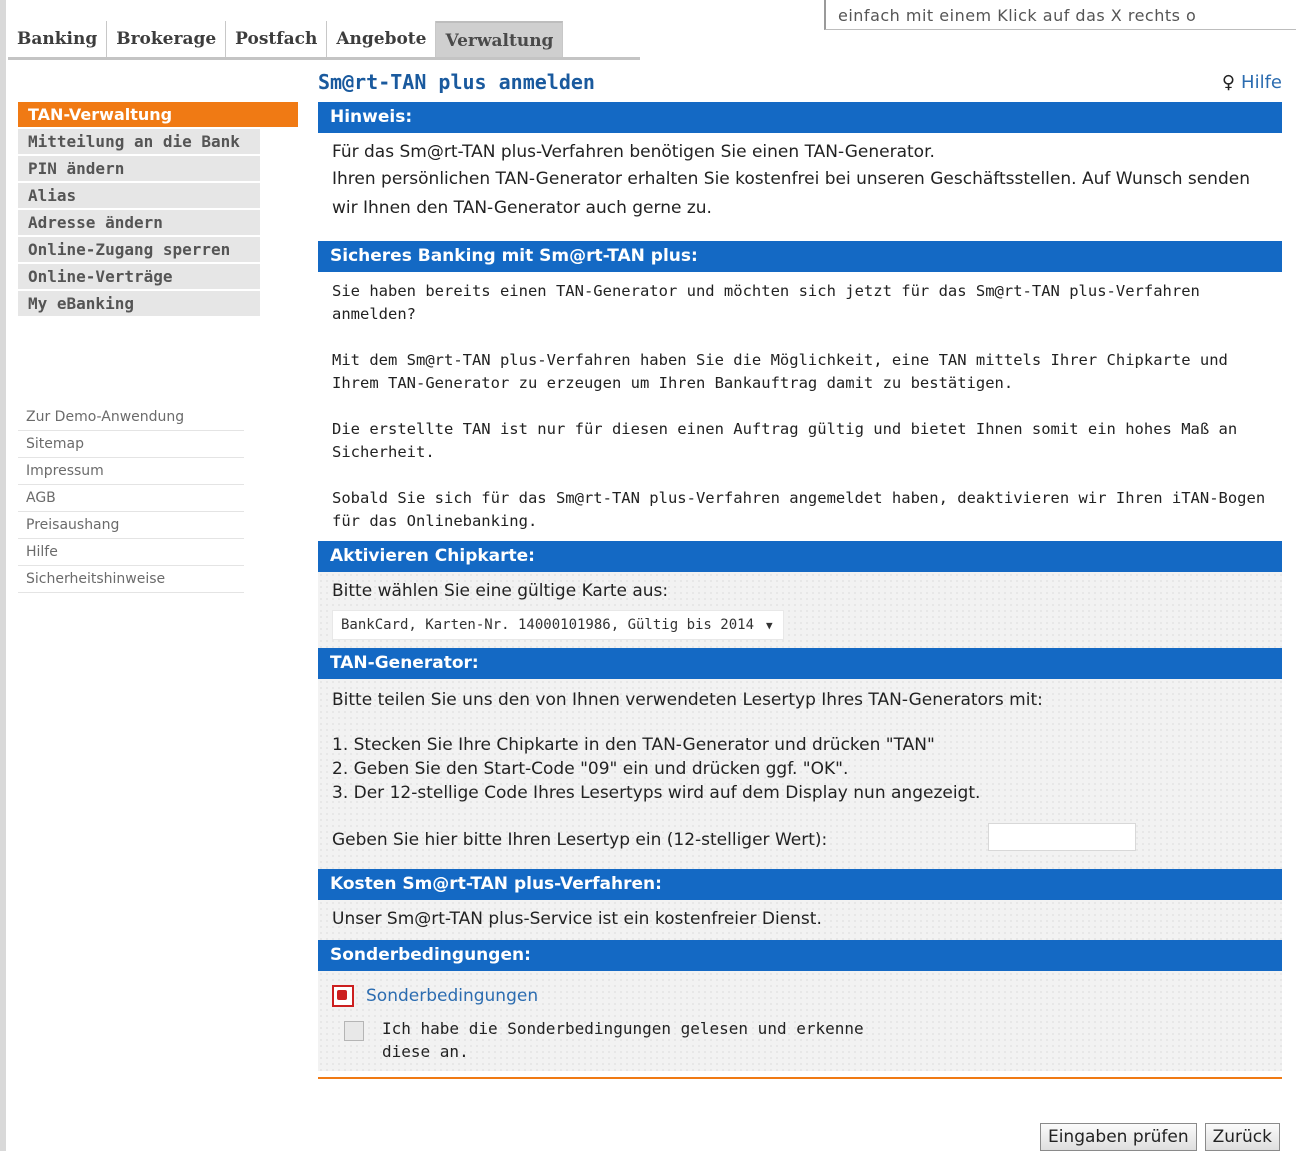 This screenshot has width=1296, height=1151. What do you see at coordinates (500, 39) in the screenshot?
I see `tab-verwaltung: Verwaltung` at bounding box center [500, 39].